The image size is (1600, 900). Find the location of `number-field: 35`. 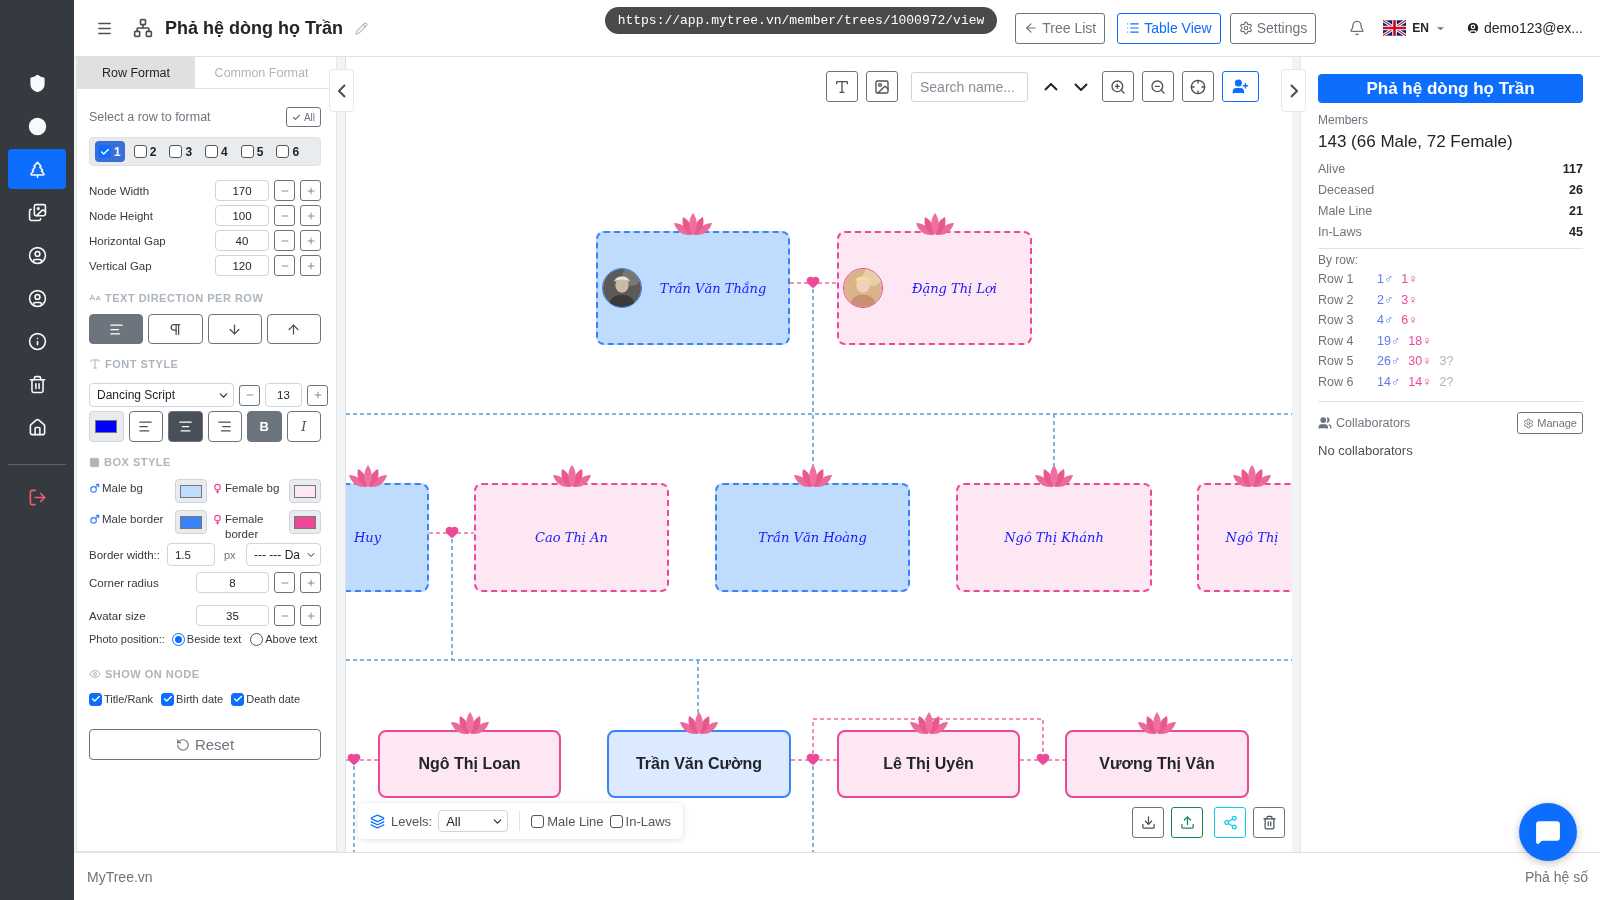

number-field: 35 is located at coordinates (232, 615).